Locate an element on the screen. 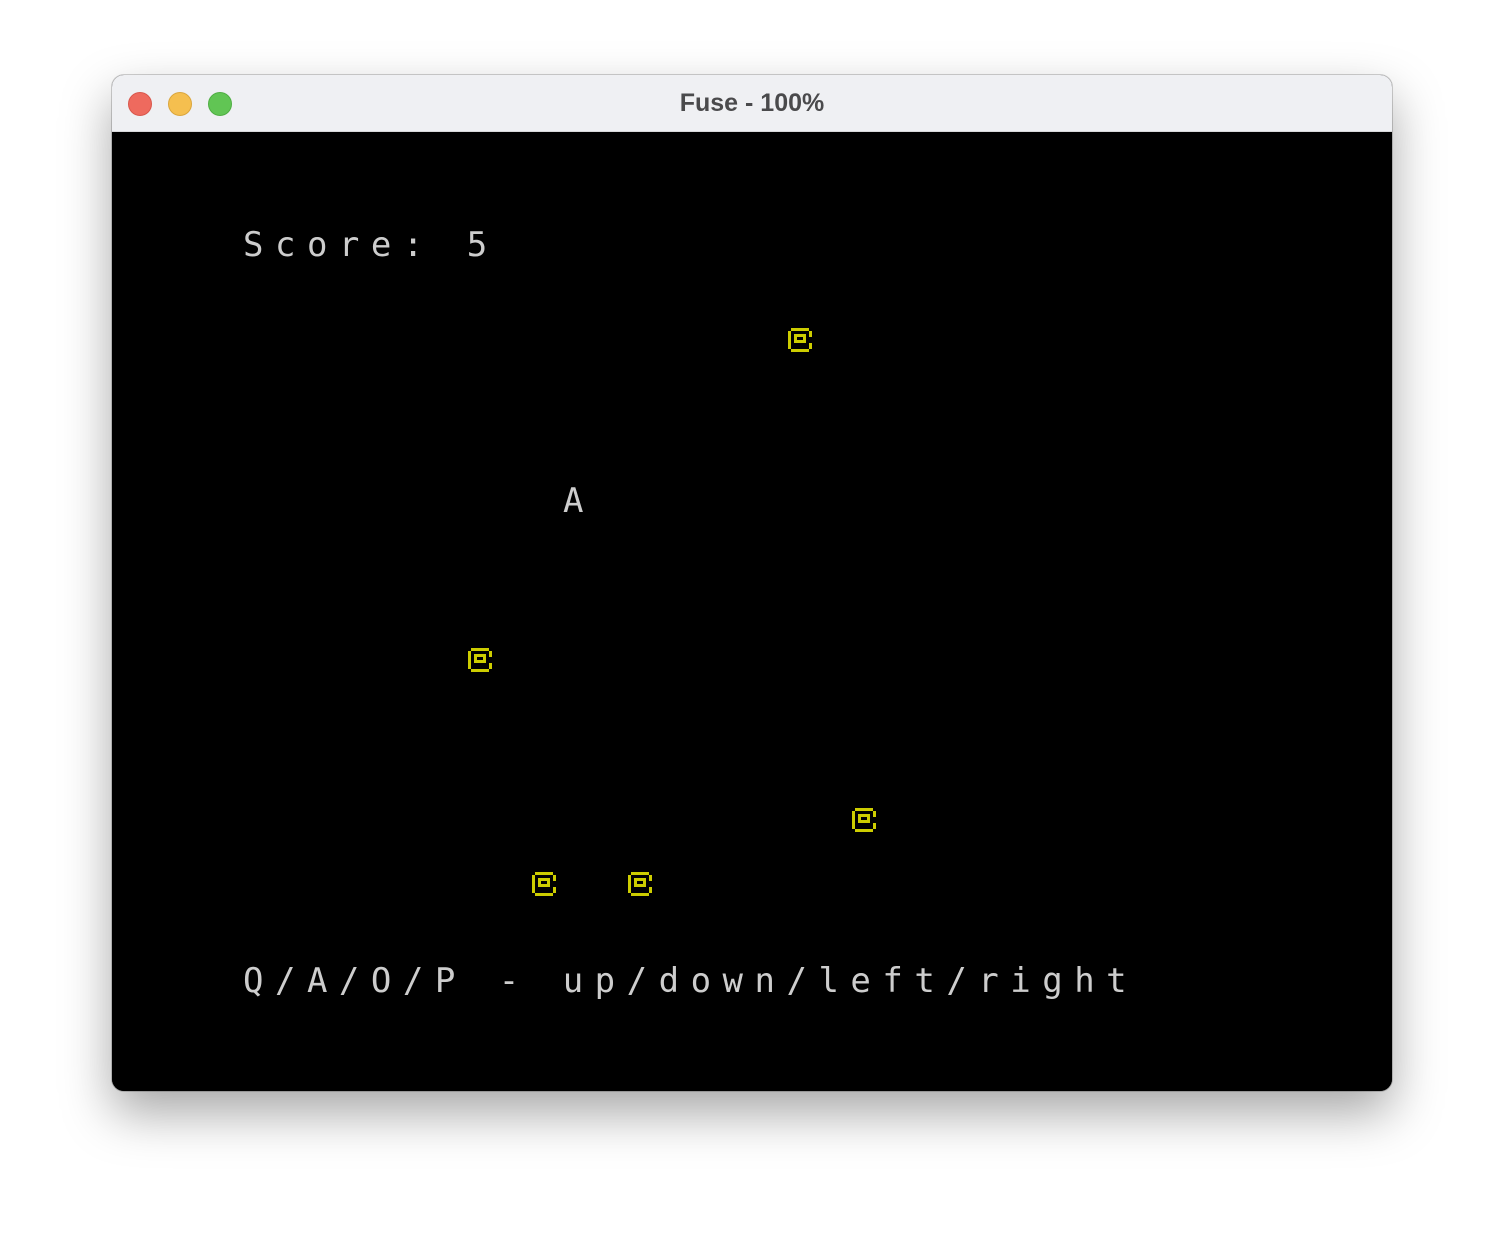  window-title: Fuse - 100% is located at coordinates (752, 103).